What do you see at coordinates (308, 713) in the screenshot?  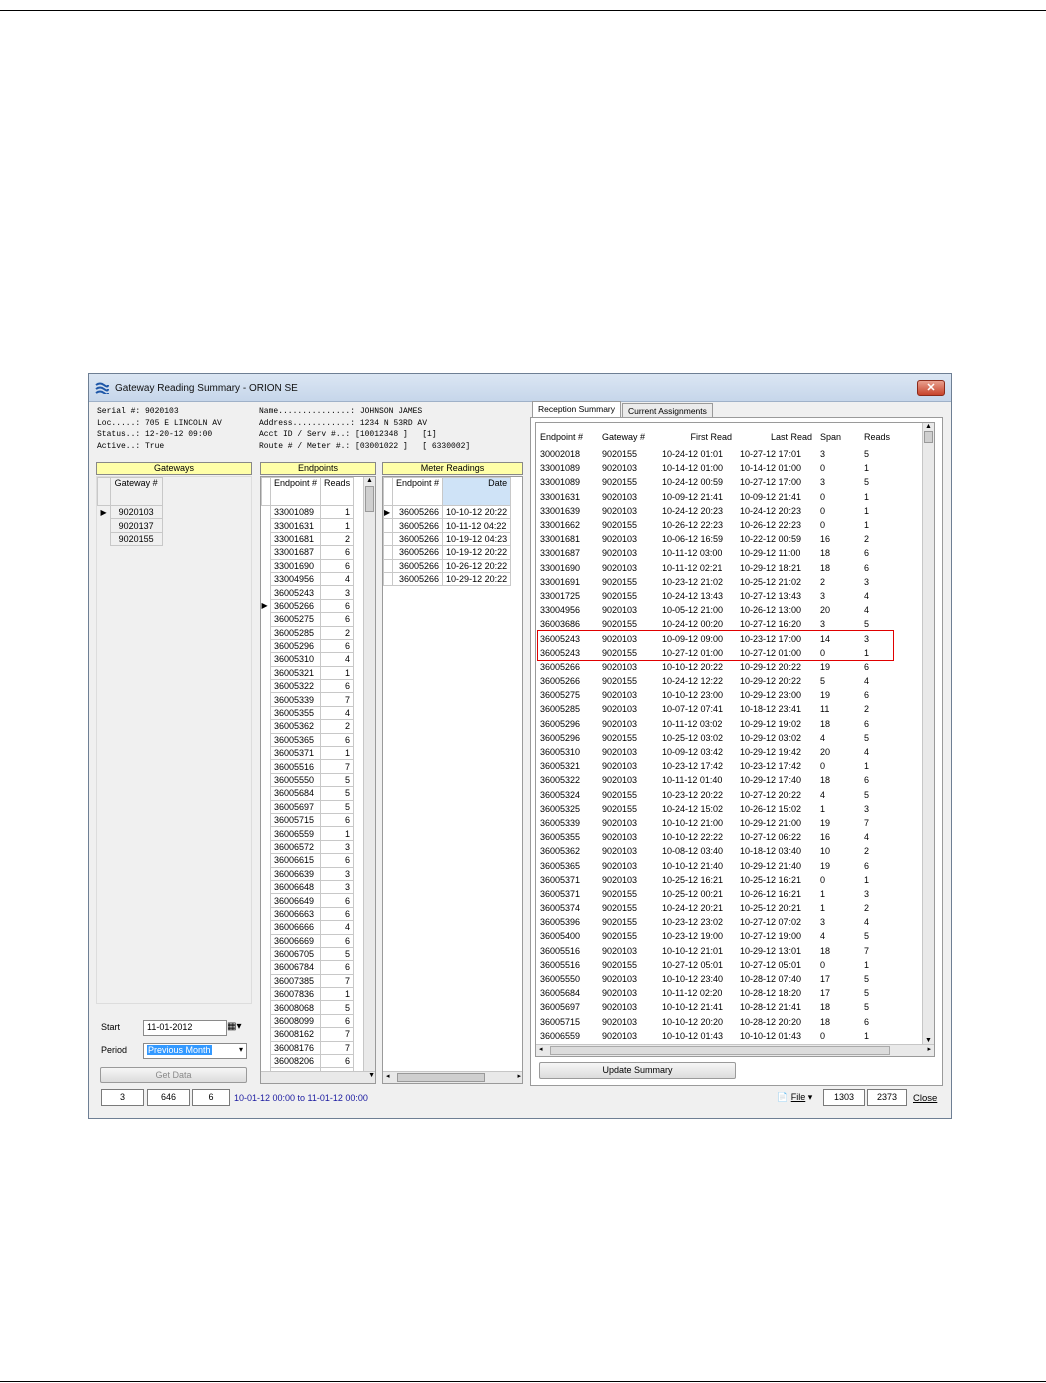 I see `table-row: 36005355 4` at bounding box center [308, 713].